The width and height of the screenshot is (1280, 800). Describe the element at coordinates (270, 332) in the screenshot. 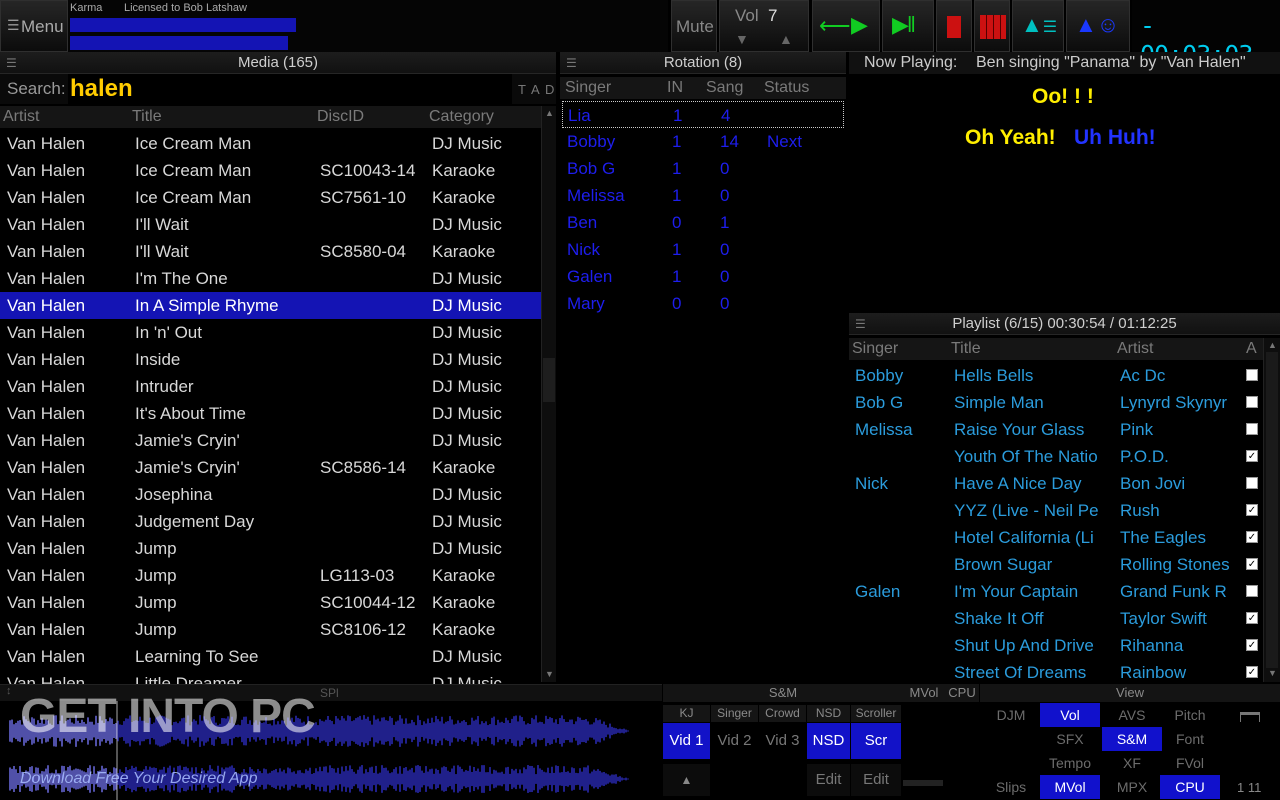

I see `media-row: Van Halen In 'n' Out DJ Music` at that location.